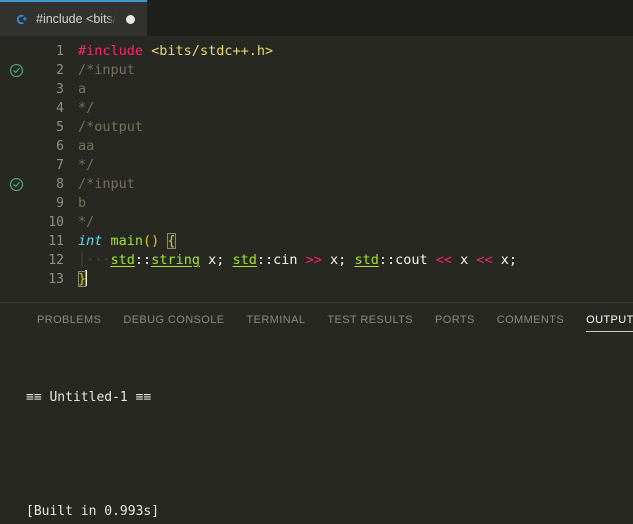 This screenshot has width=633, height=524. I want to click on token-function-main: main, so click(123, 241).